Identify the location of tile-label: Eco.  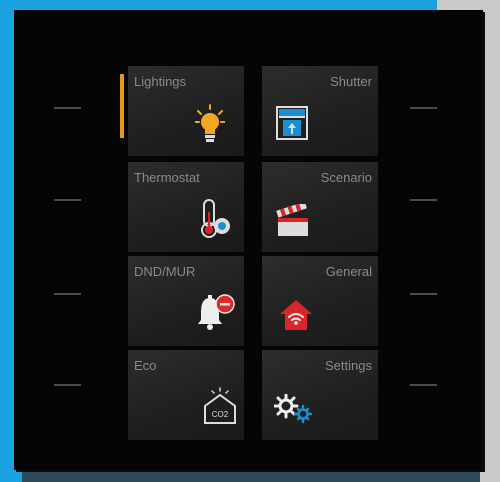
(145, 365).